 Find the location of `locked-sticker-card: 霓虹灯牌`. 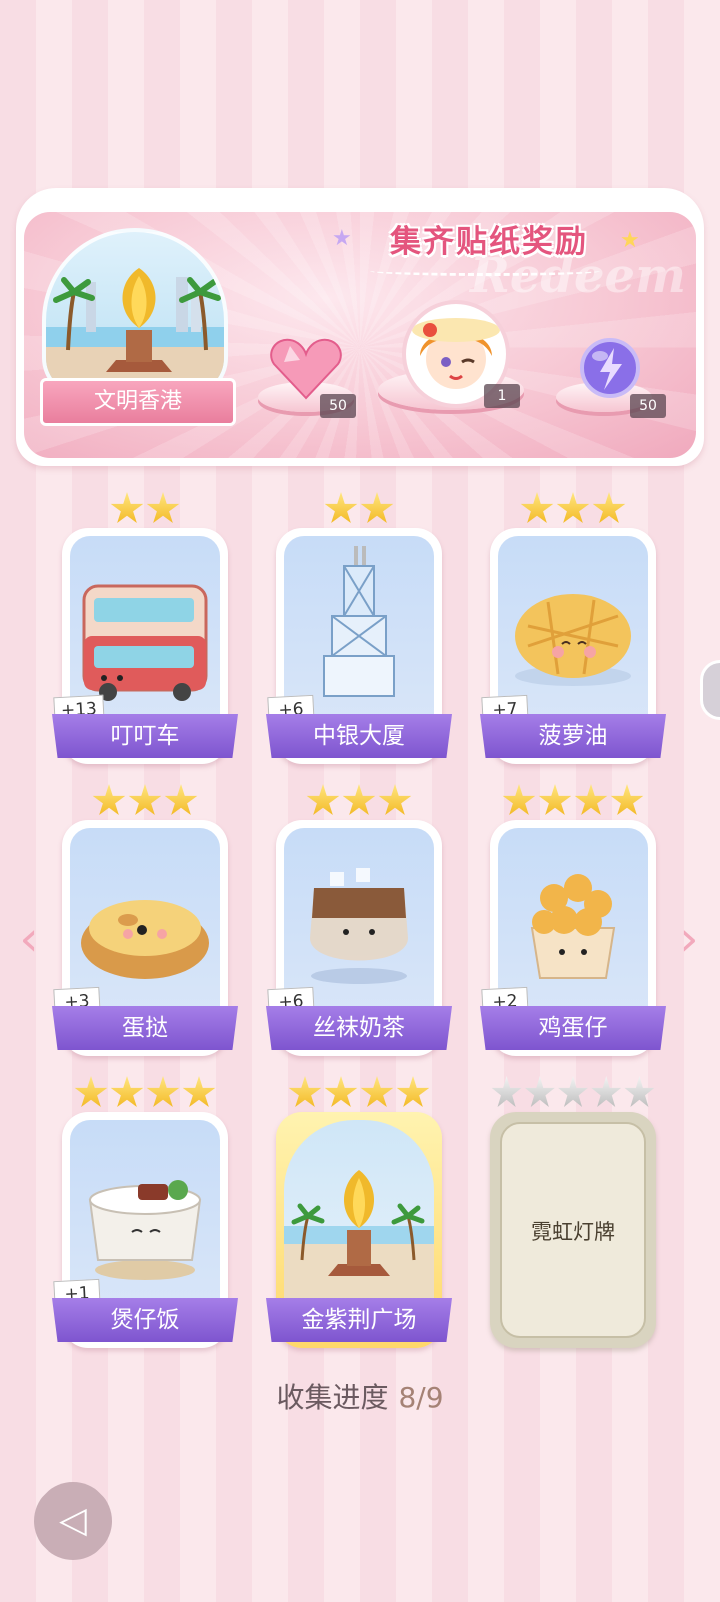

locked-sticker-card: 霓虹灯牌 is located at coordinates (573, 1212).